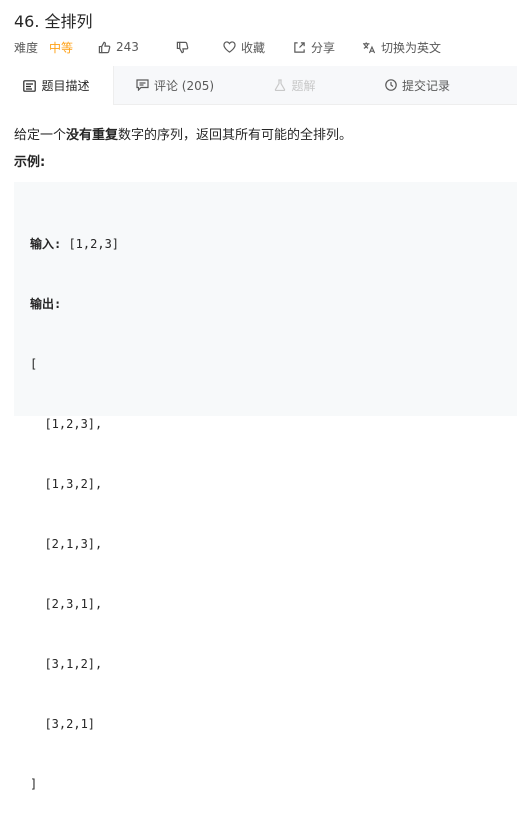 This screenshot has height=832, width=517. Describe the element at coordinates (63, 724) in the screenshot. I see `output-line: [3,2,1]` at that location.